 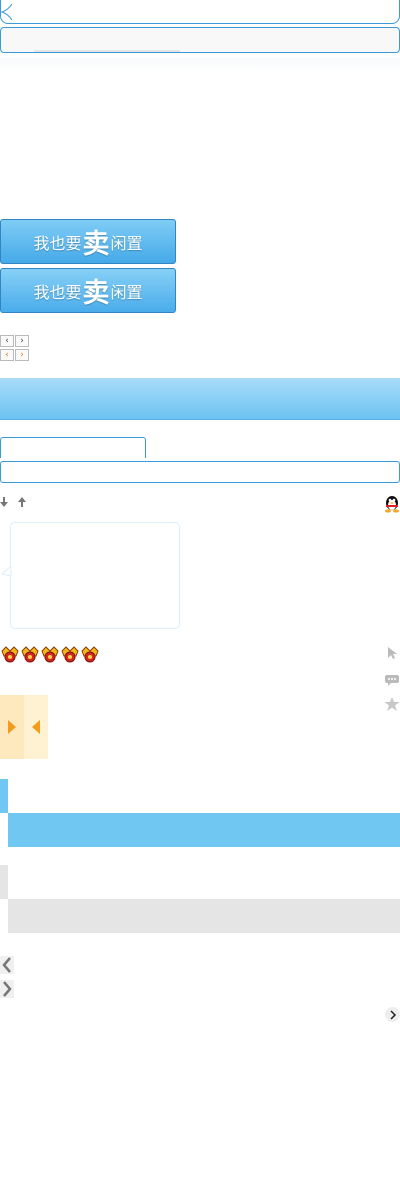 I want to click on medal-row, so click(x=50, y=654).